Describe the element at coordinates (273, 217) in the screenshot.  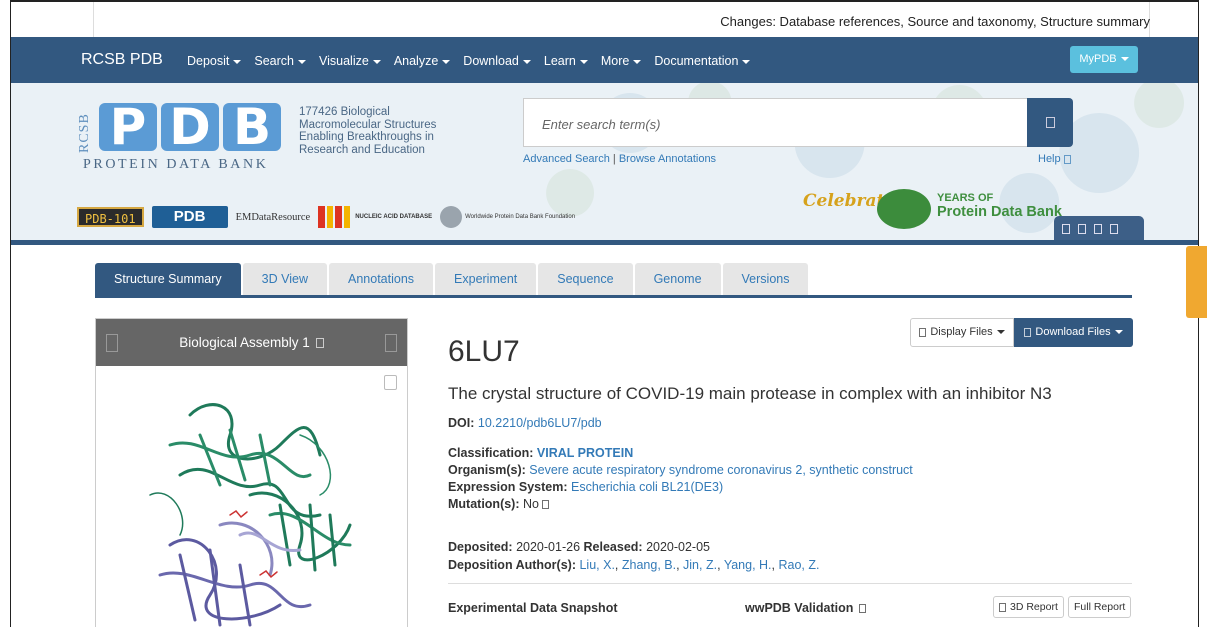
I see `emdataresource-logo: EMDataResource` at that location.